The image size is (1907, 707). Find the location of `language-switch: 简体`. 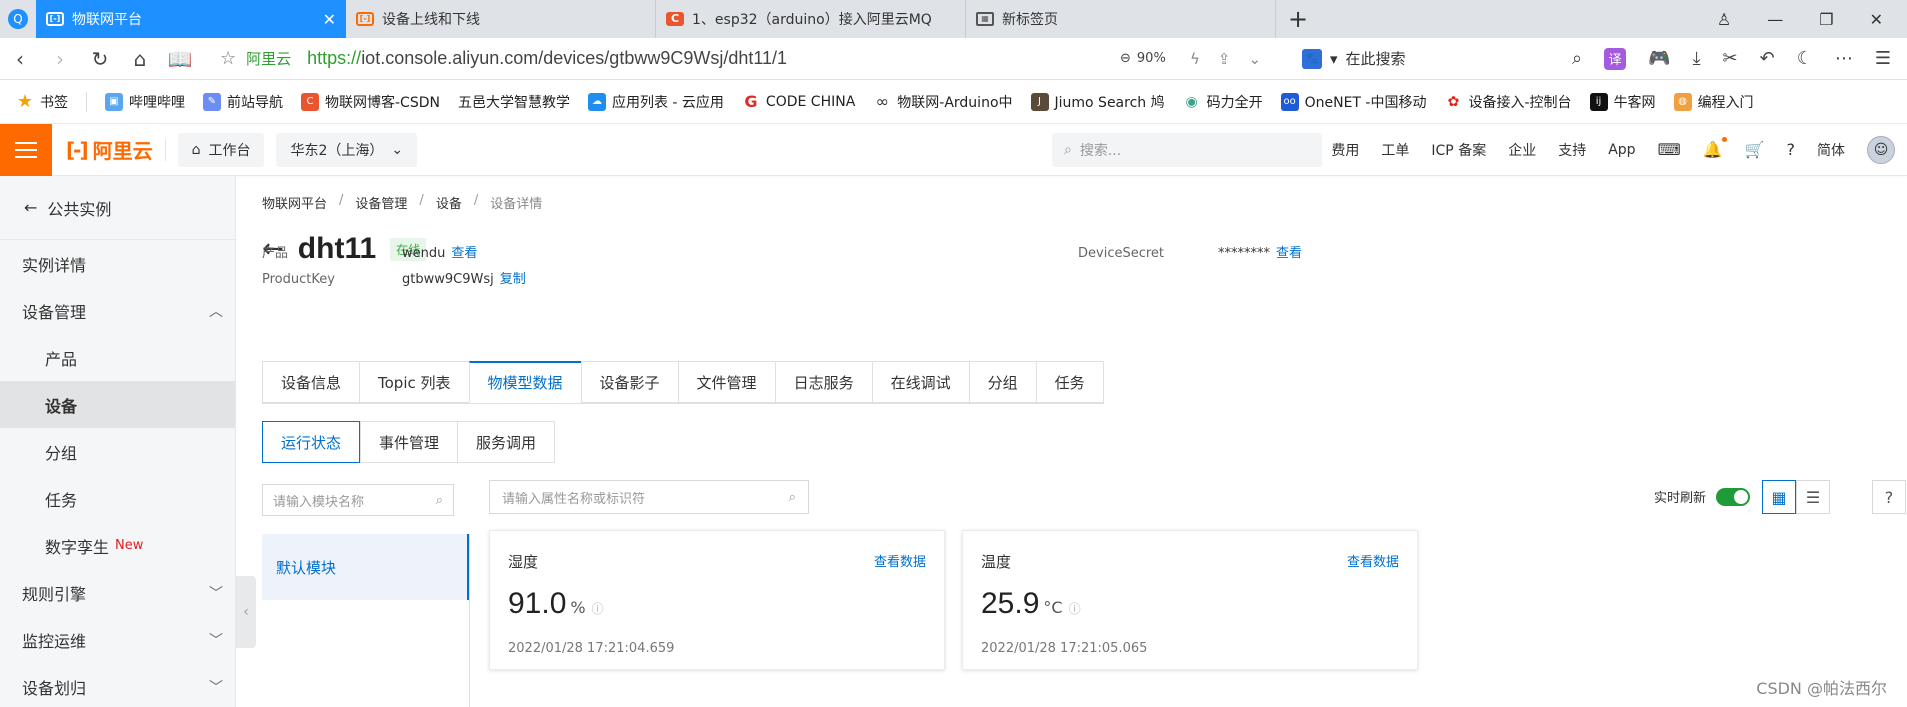

language-switch: 简体 is located at coordinates (1831, 150).